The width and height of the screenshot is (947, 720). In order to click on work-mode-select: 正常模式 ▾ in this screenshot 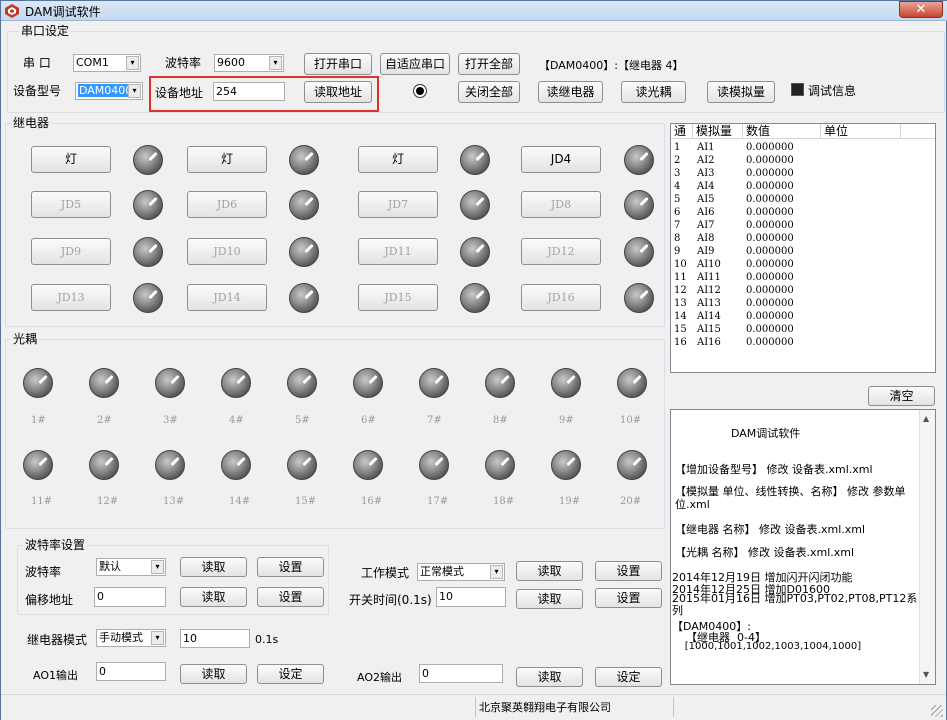, I will do `click(461, 572)`.